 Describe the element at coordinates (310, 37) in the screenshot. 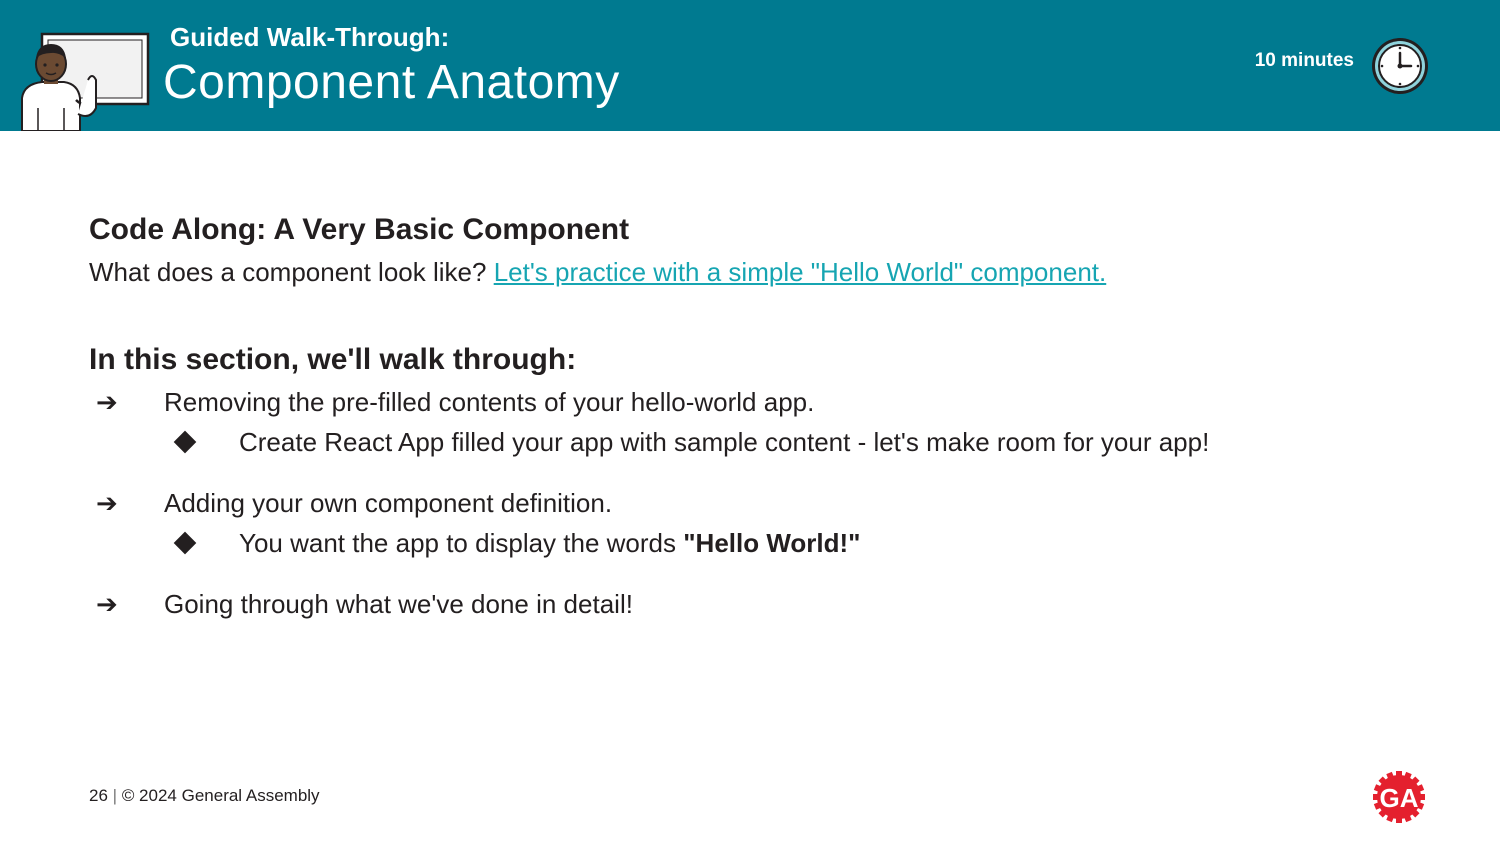

I see `slide-kicker: Guided Walk-Through:` at that location.